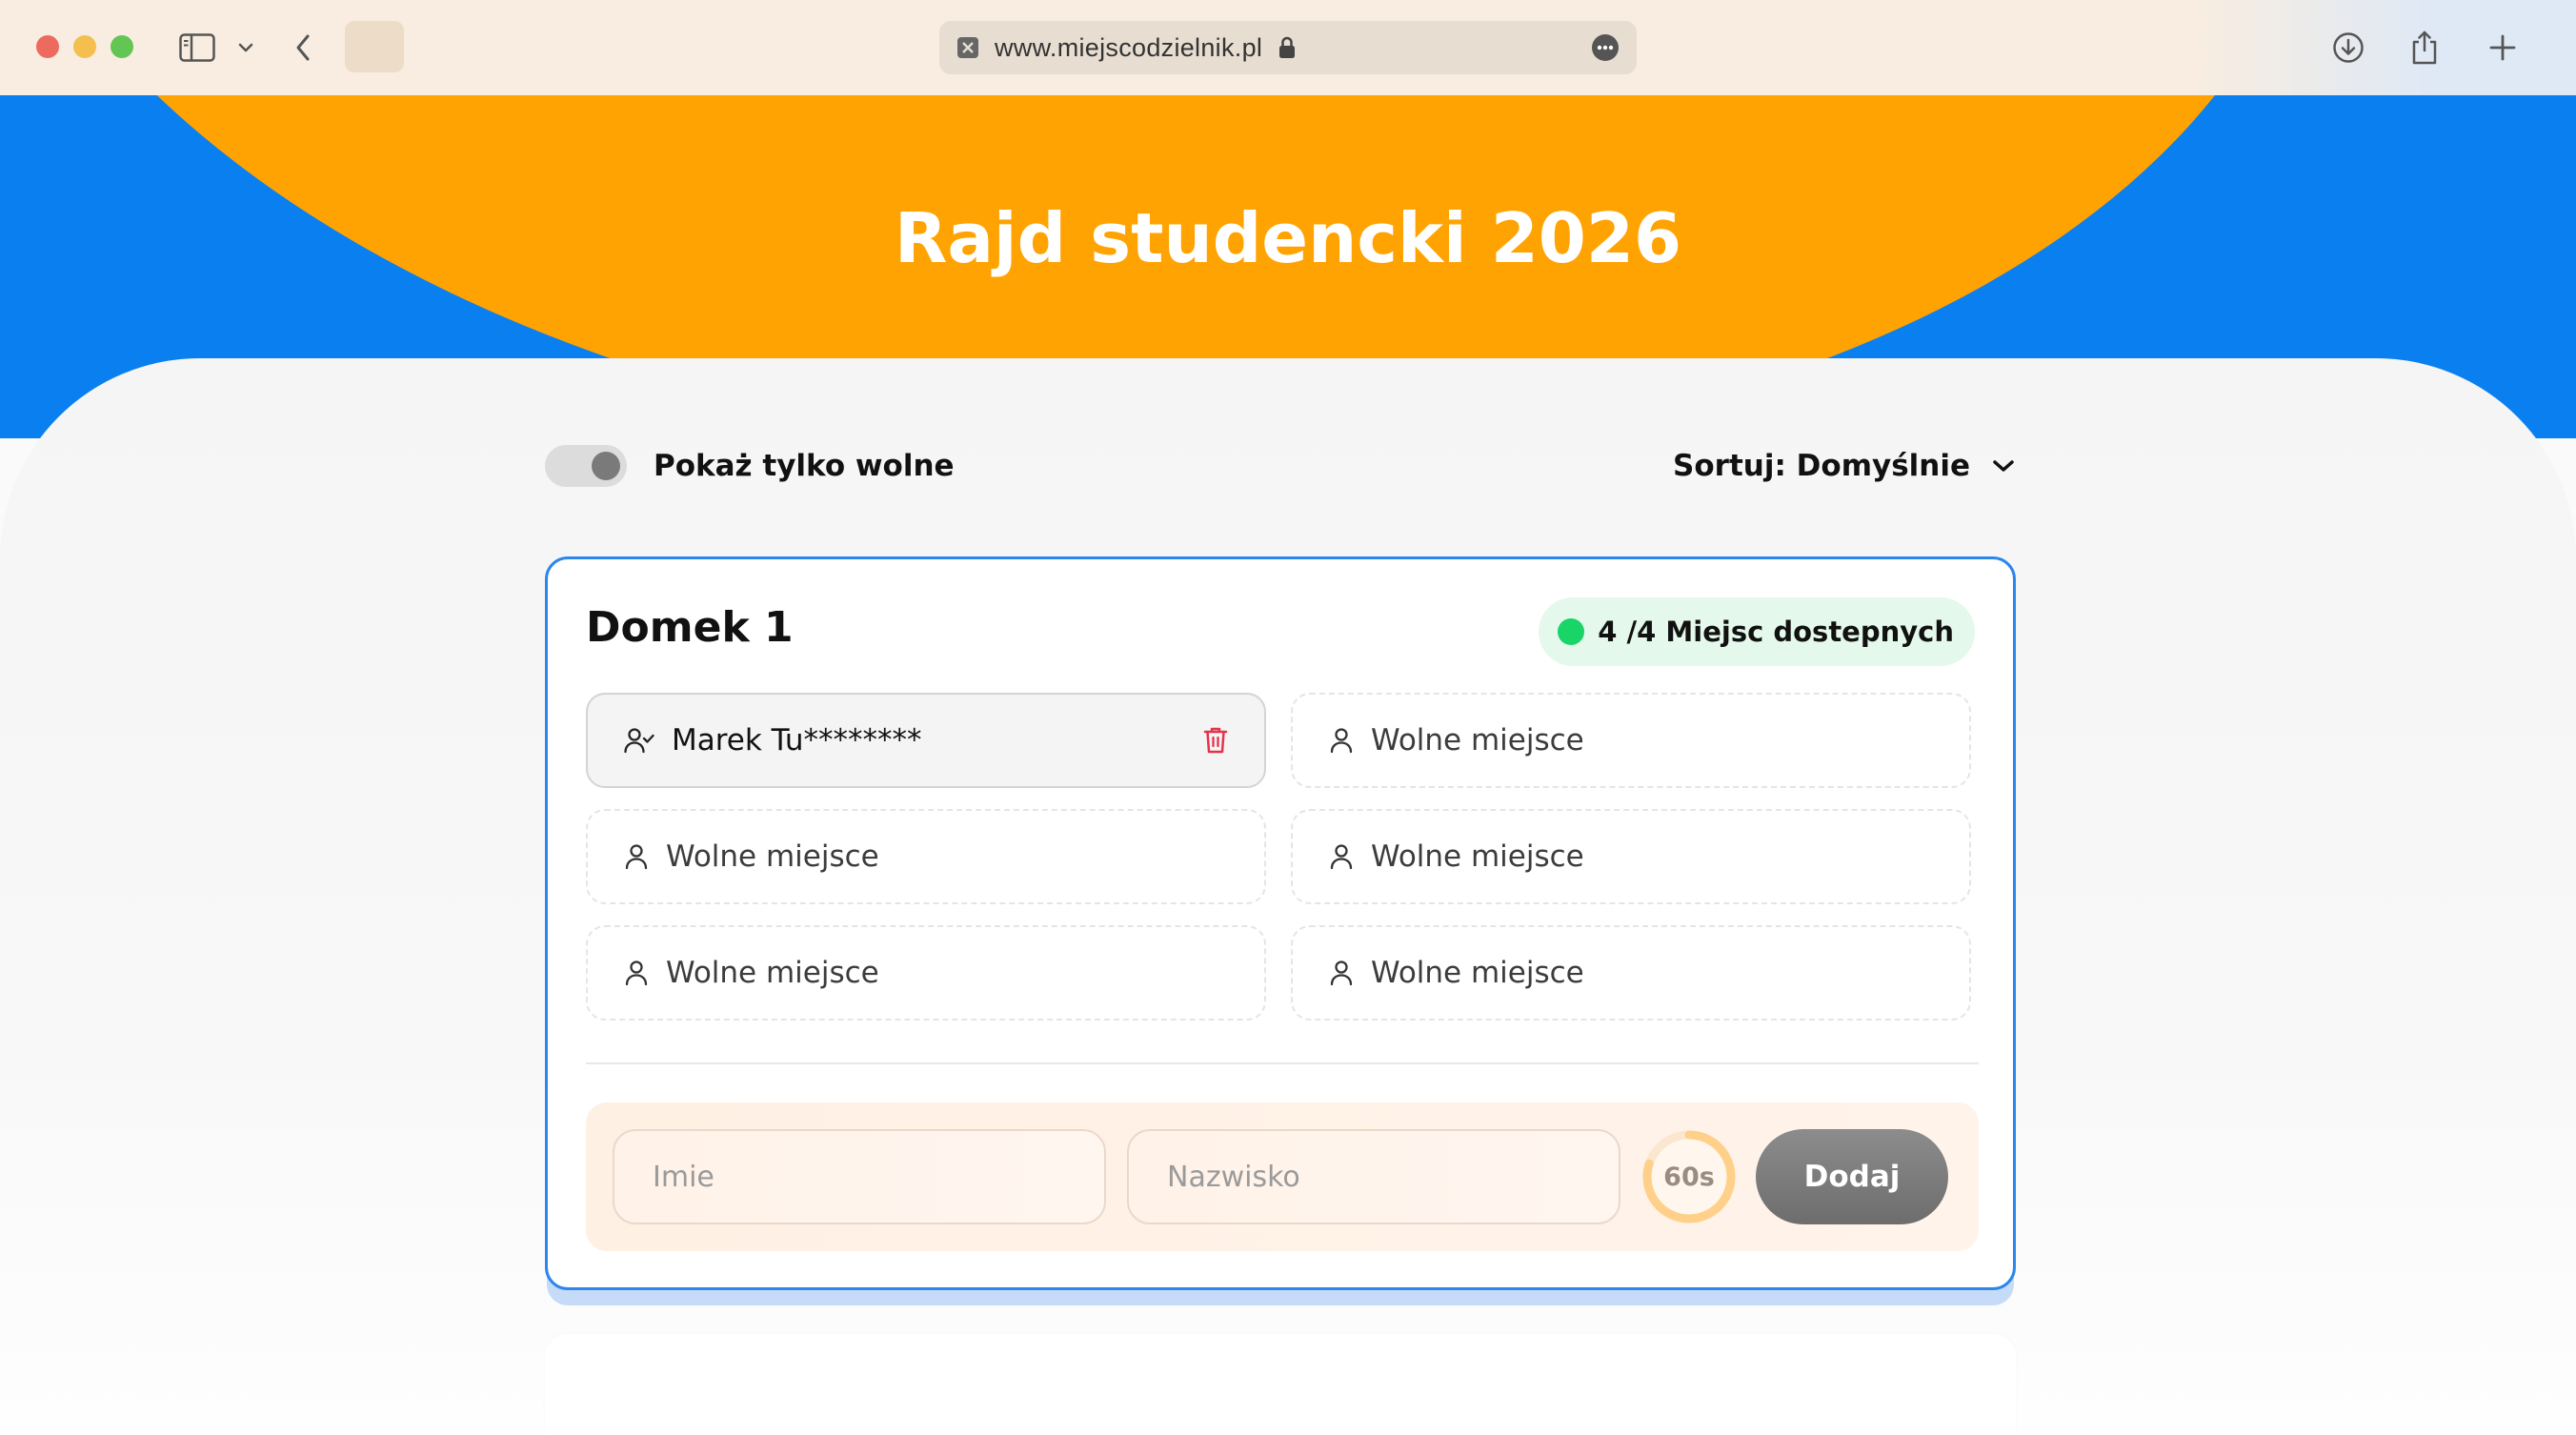 Image resolution: width=2576 pixels, height=1435 pixels. Describe the element at coordinates (1288, 238) in the screenshot. I see `page-title: Rajd studencki 2026` at that location.